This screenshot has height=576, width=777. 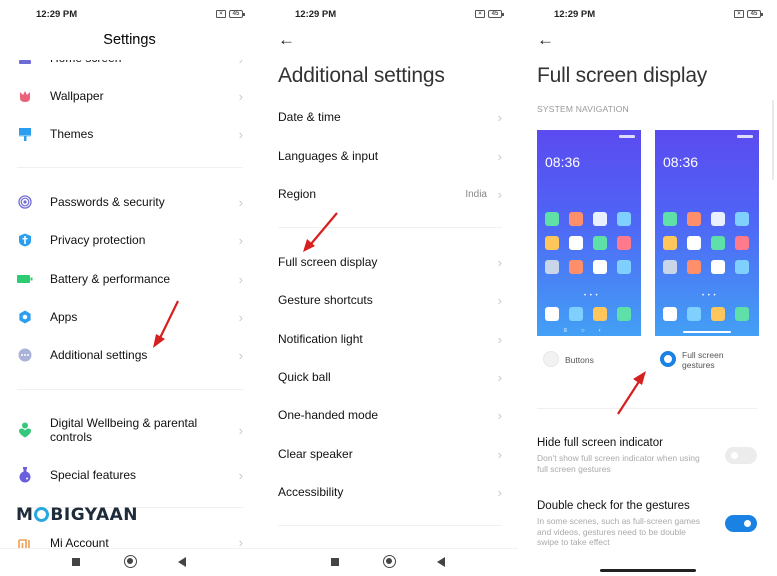 I want to click on double-check-toggle, so click(x=741, y=523).